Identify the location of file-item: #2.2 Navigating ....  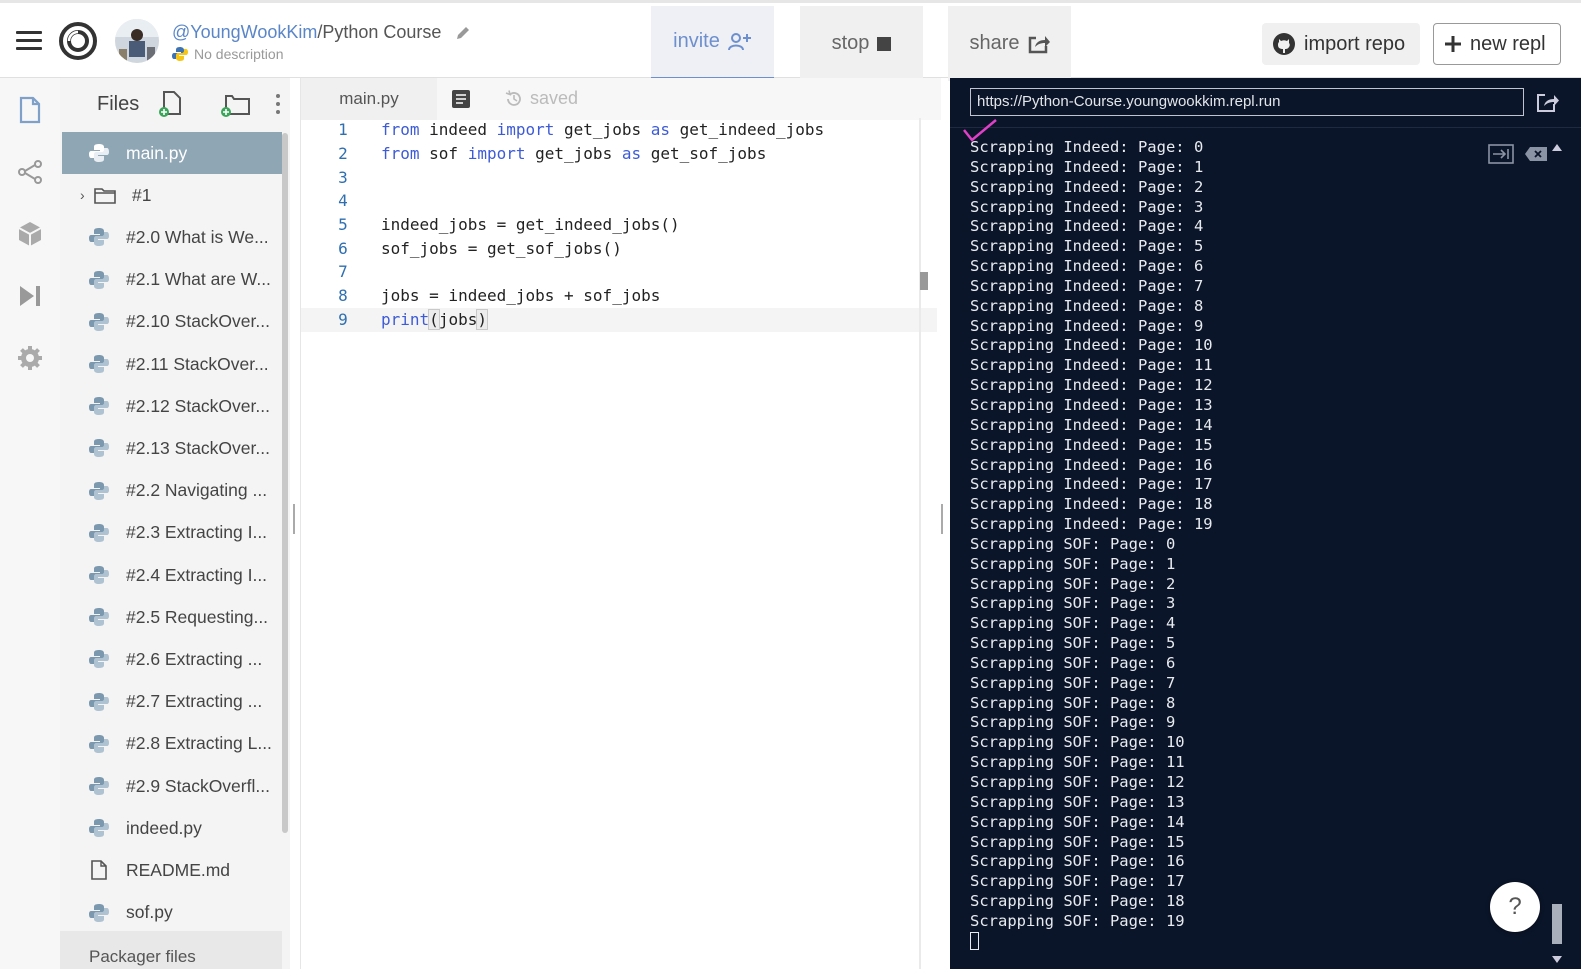
(172, 491).